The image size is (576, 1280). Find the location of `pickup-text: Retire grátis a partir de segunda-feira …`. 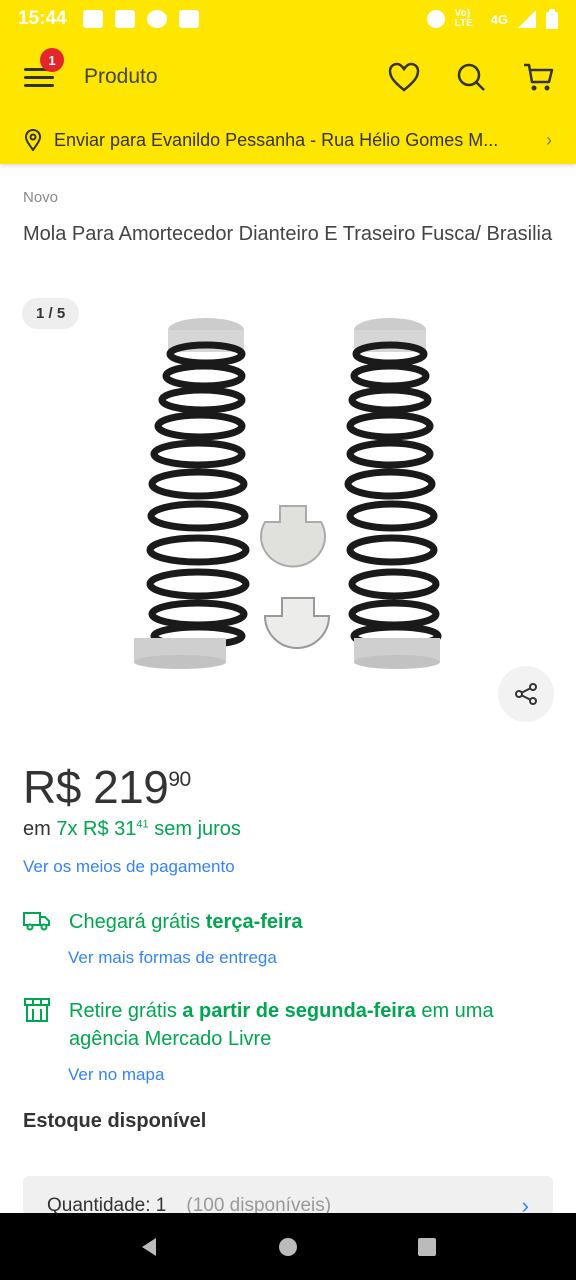

pickup-text: Retire grátis a partir de segunda-feira … is located at coordinates (281, 1025).